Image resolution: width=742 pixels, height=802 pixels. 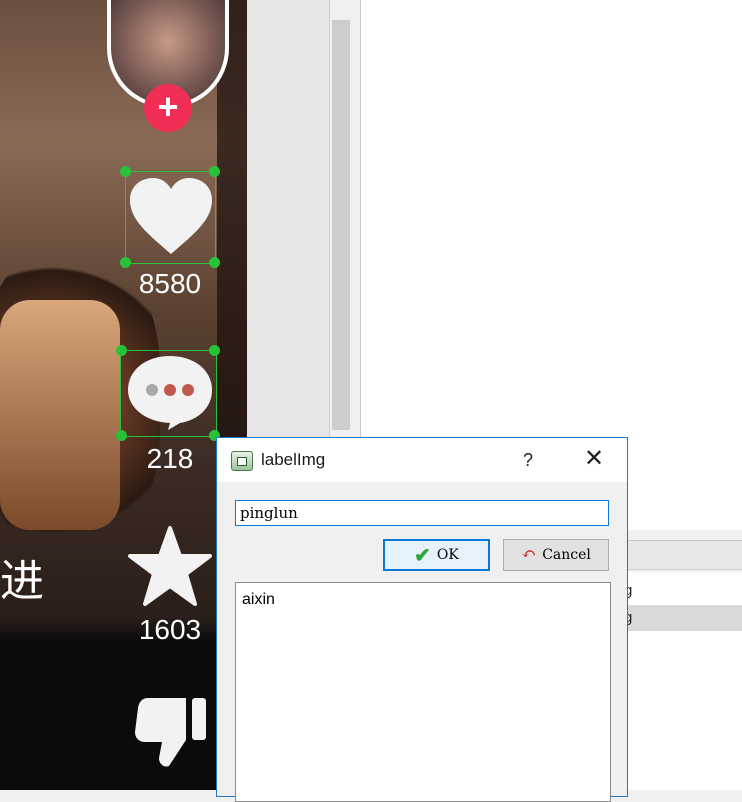 What do you see at coordinates (170, 458) in the screenshot?
I see `comment-count: 218` at bounding box center [170, 458].